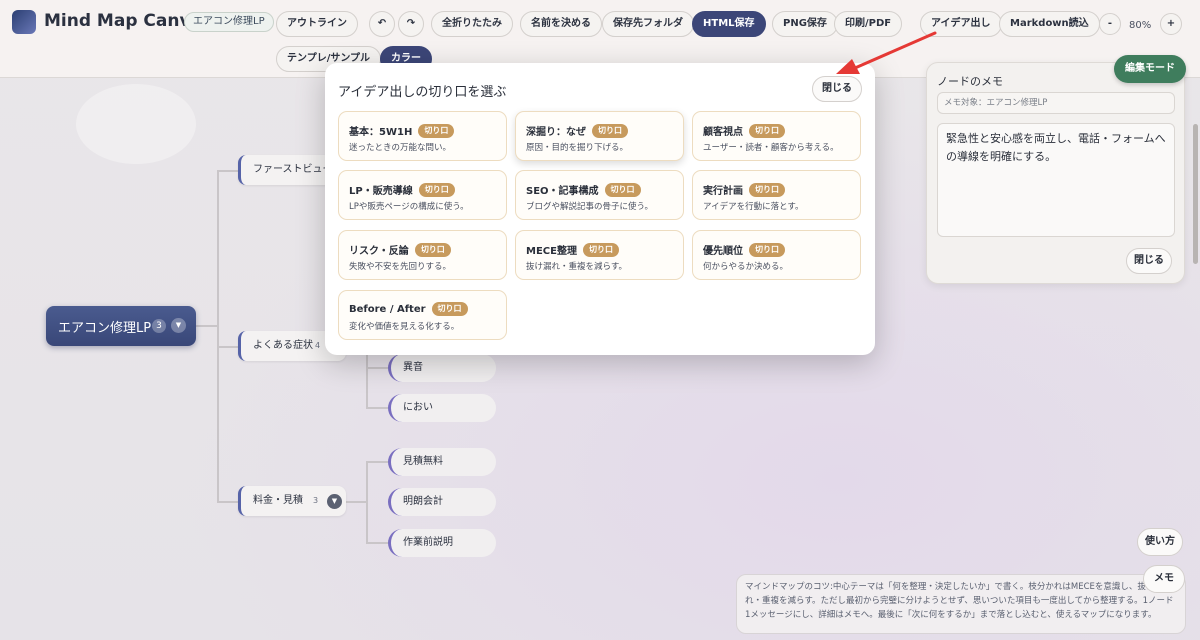 Image resolution: width=1200 pixels, height=640 pixels. I want to click on annotation-arrow-icon, so click(886, 52).